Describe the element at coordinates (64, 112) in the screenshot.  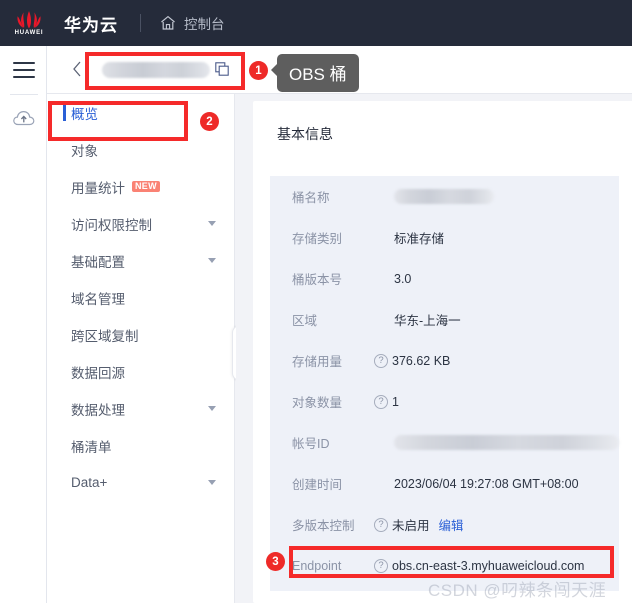
I see `active-indicator` at that location.